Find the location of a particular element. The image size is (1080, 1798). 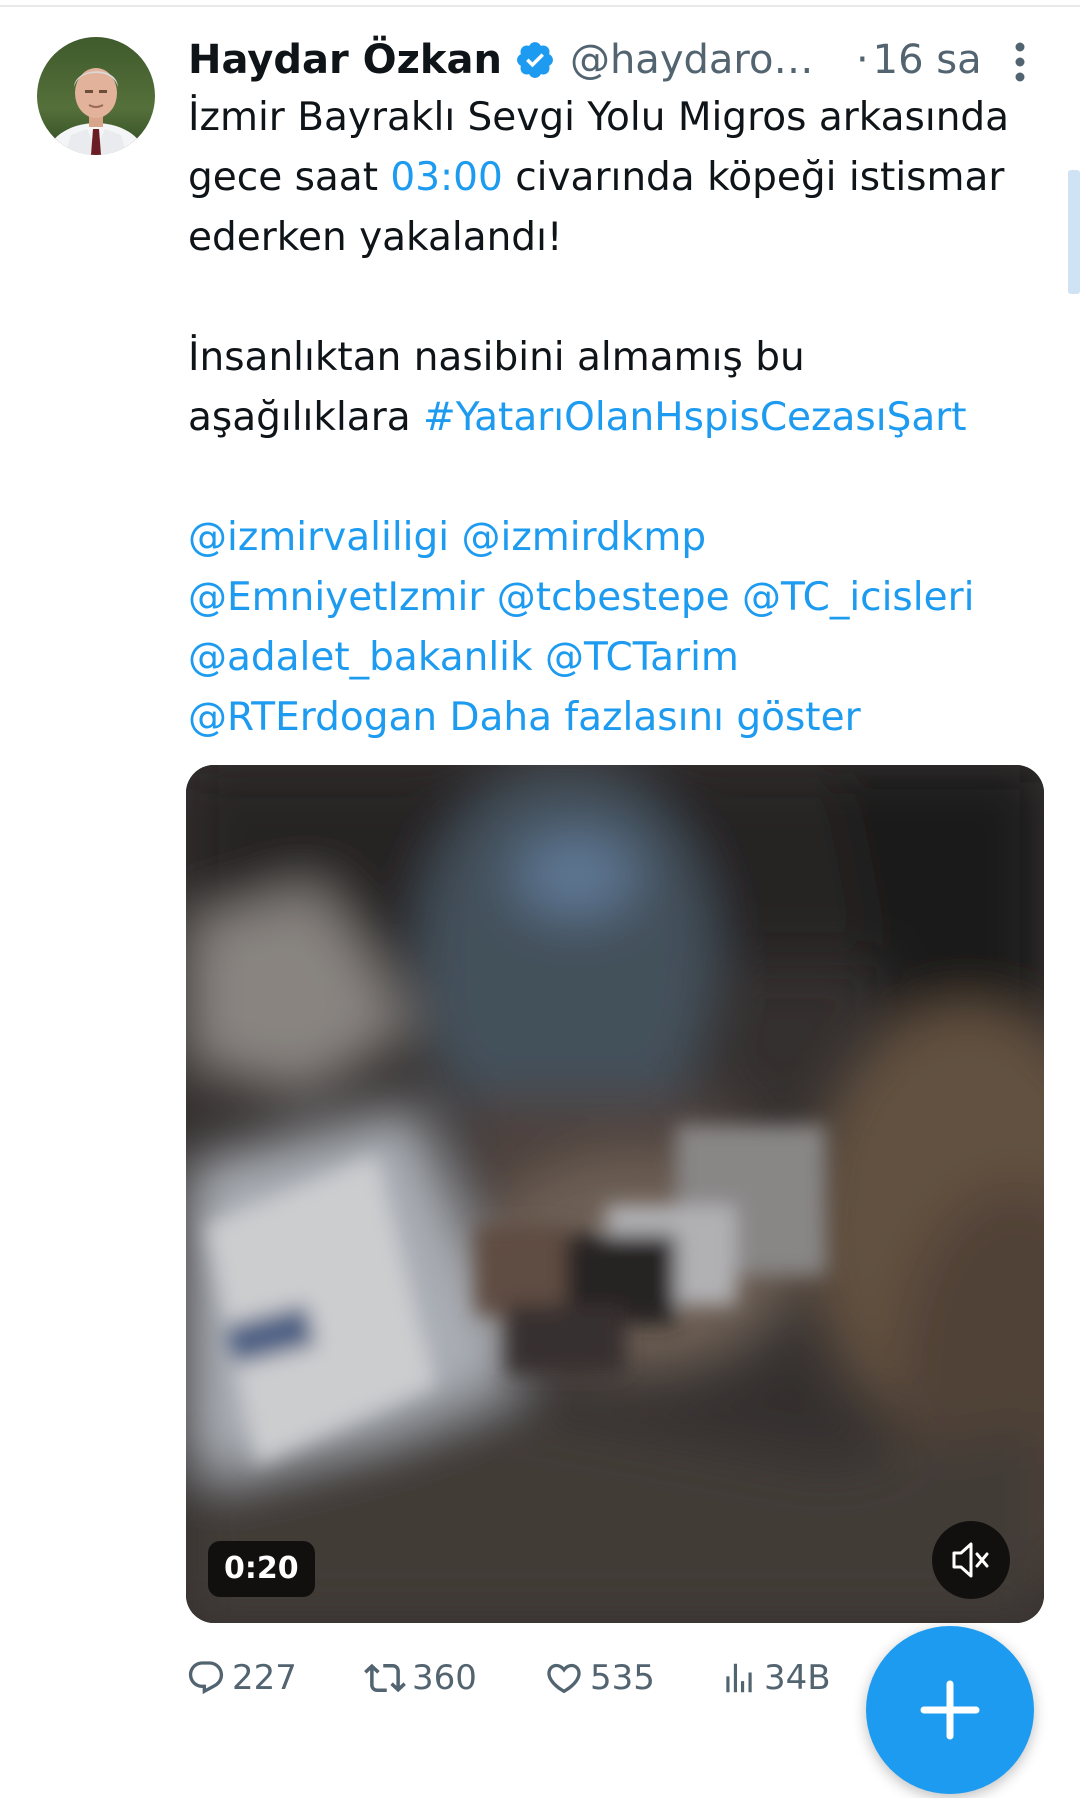

views-button: 34B is located at coordinates (775, 1678).